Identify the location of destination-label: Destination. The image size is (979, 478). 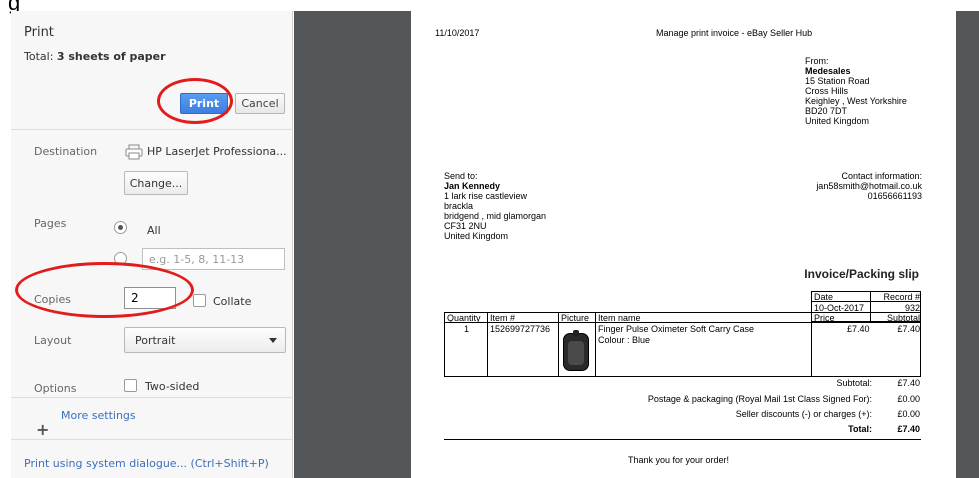
(66, 151).